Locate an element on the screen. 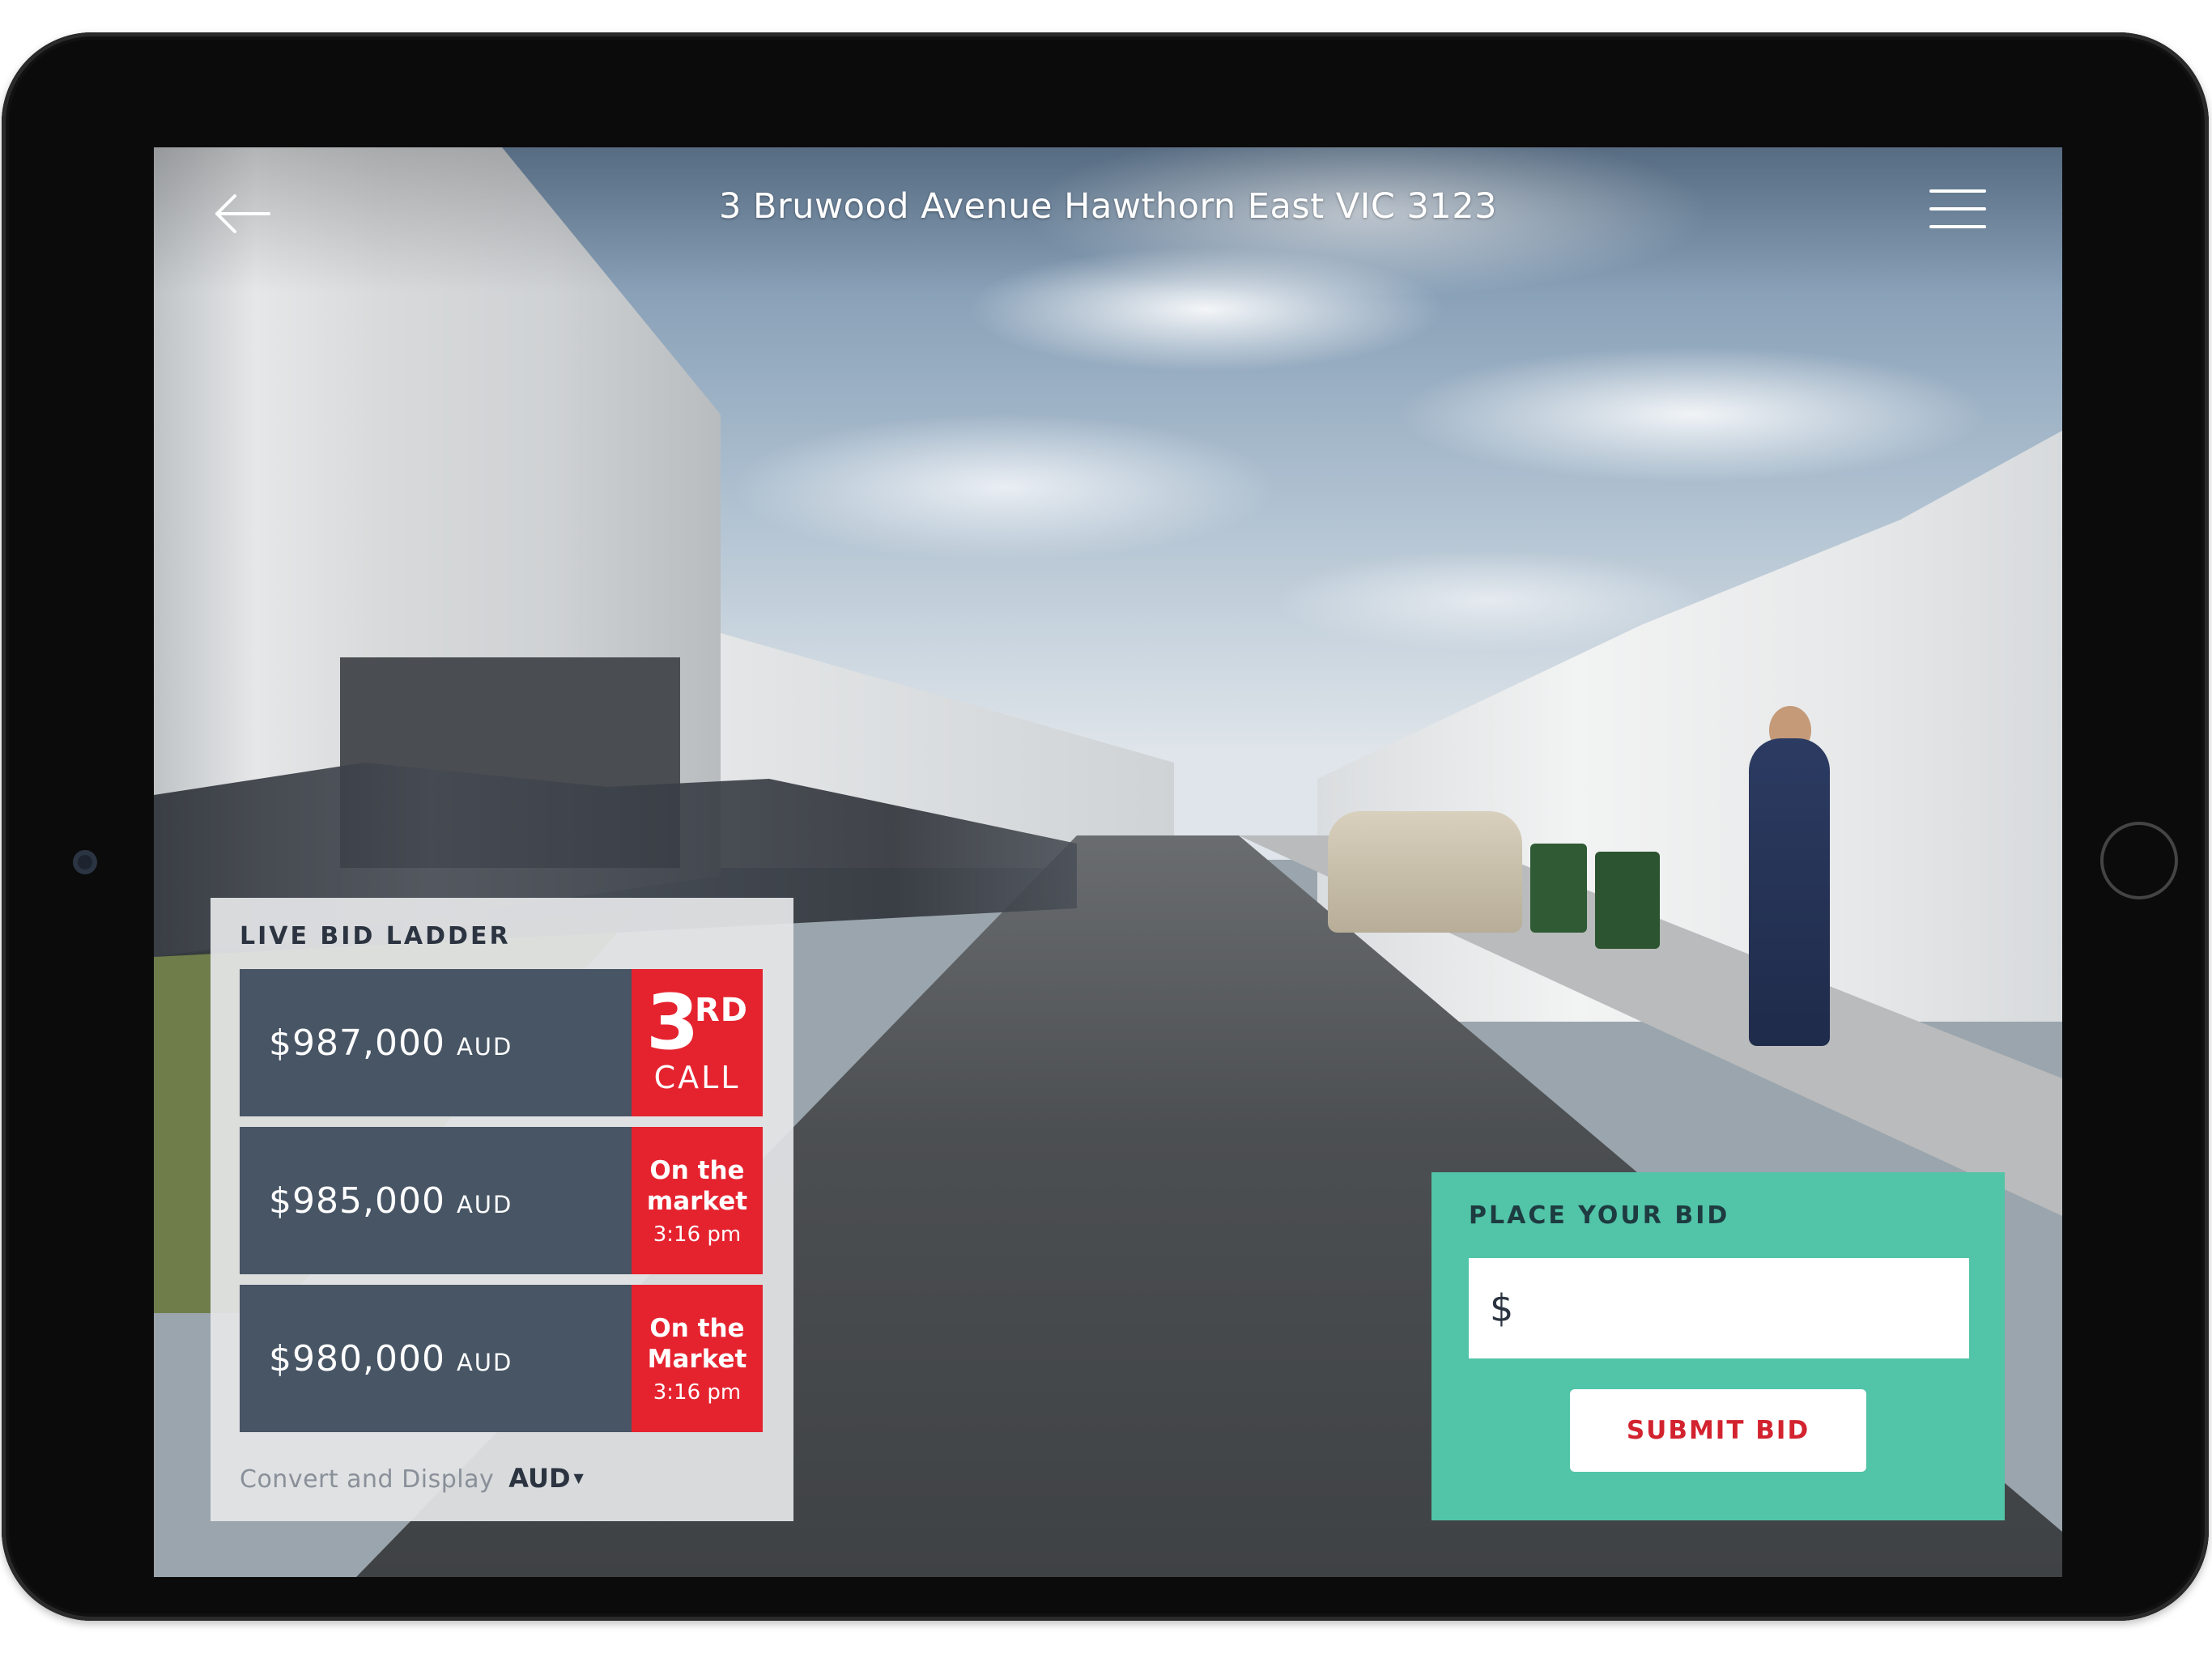  bid-amount: $985,000 is located at coordinates (357, 1201).